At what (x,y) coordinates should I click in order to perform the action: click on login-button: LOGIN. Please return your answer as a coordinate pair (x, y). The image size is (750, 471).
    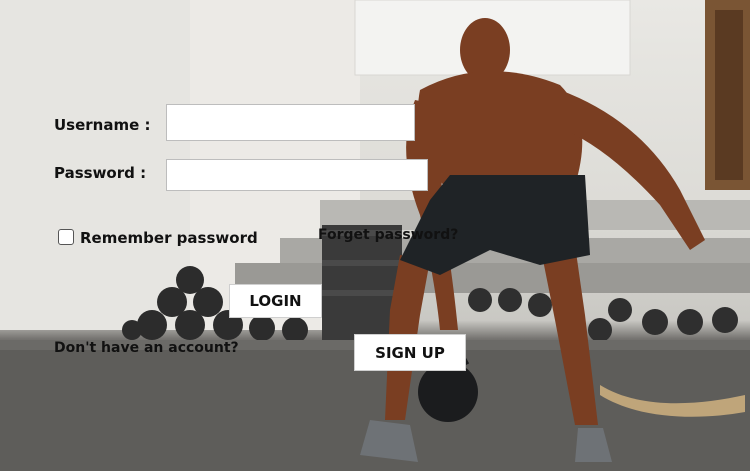
    Looking at the image, I should click on (275, 301).